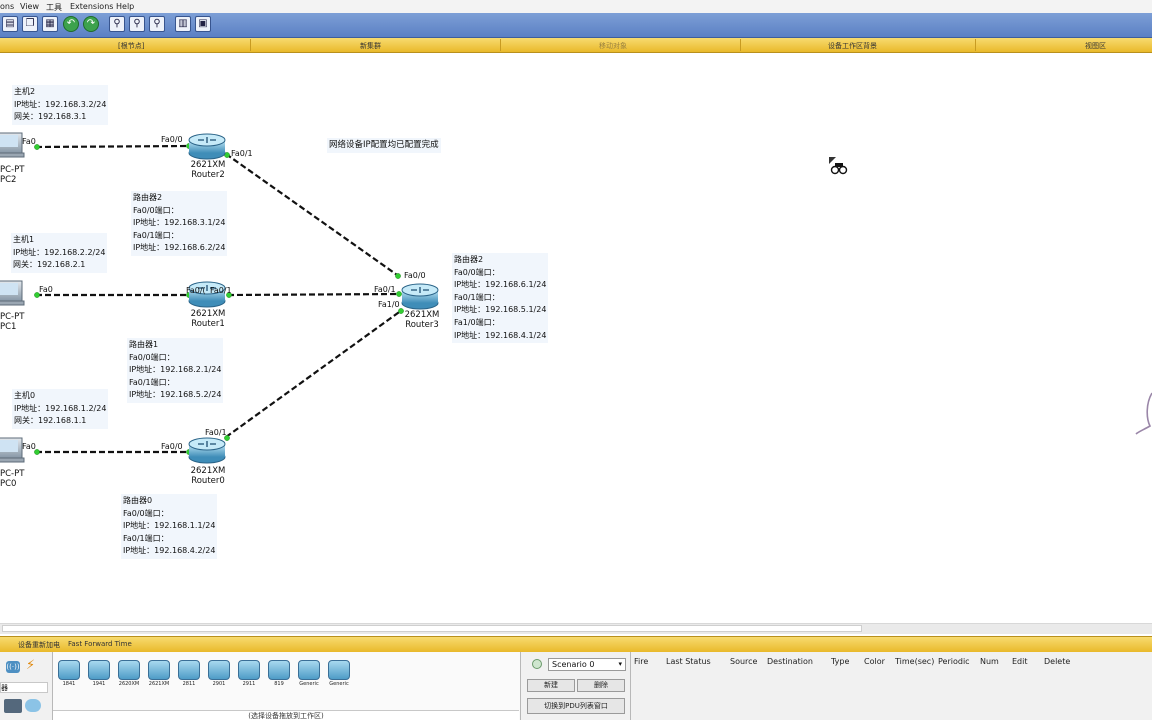 The width and height of the screenshot is (1152, 721). Describe the element at coordinates (620, 664) in the screenshot. I see `chevron-down-icon: ▾` at that location.